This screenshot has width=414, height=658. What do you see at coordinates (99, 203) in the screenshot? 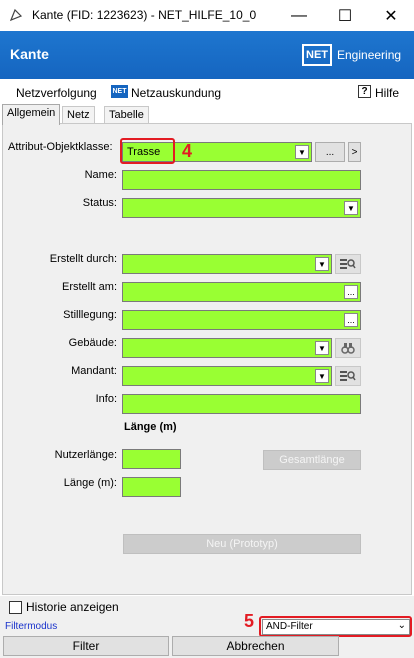
I see `status-label: Status:` at bounding box center [99, 203].